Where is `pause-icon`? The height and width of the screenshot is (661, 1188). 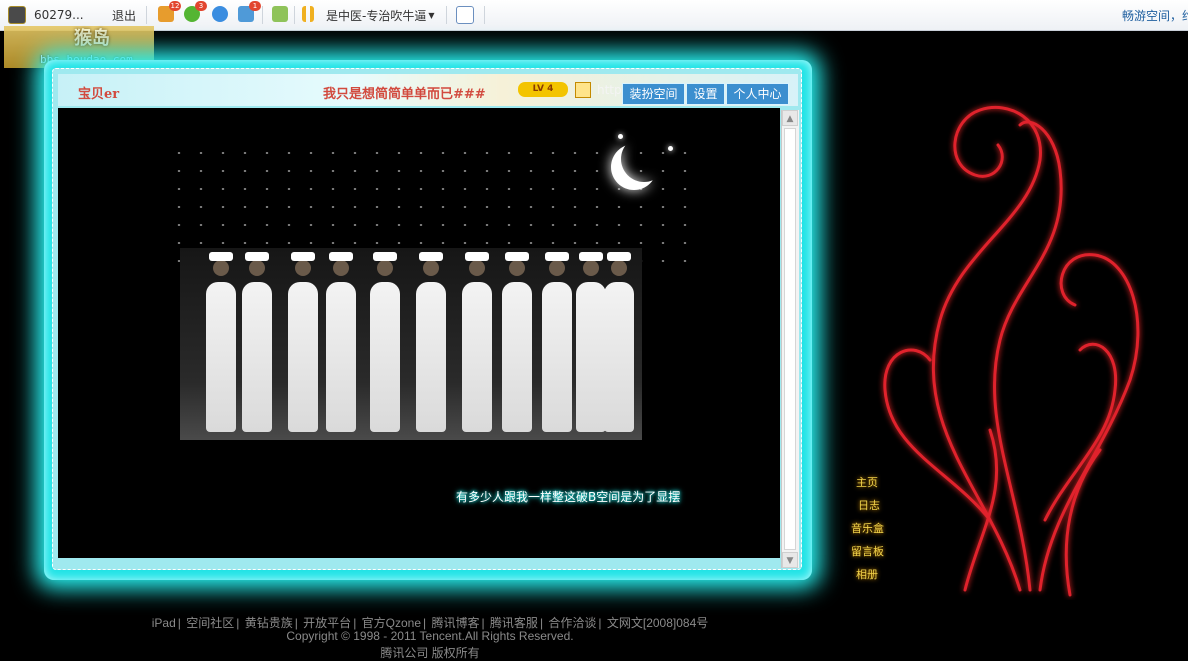 pause-icon is located at coordinates (308, 14).